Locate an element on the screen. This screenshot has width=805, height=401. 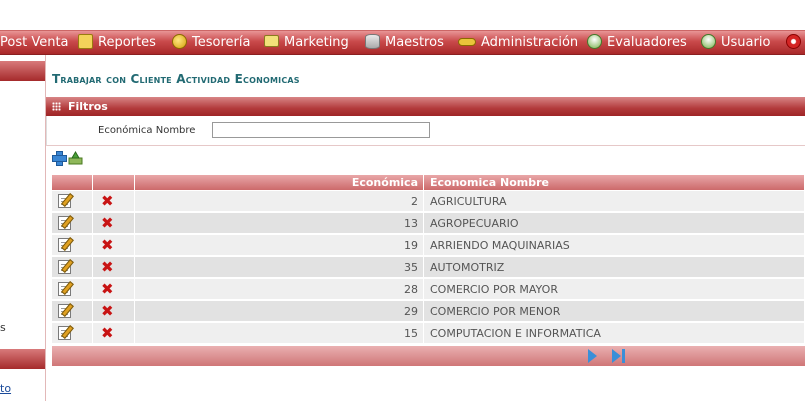
key-icon is located at coordinates (467, 42).